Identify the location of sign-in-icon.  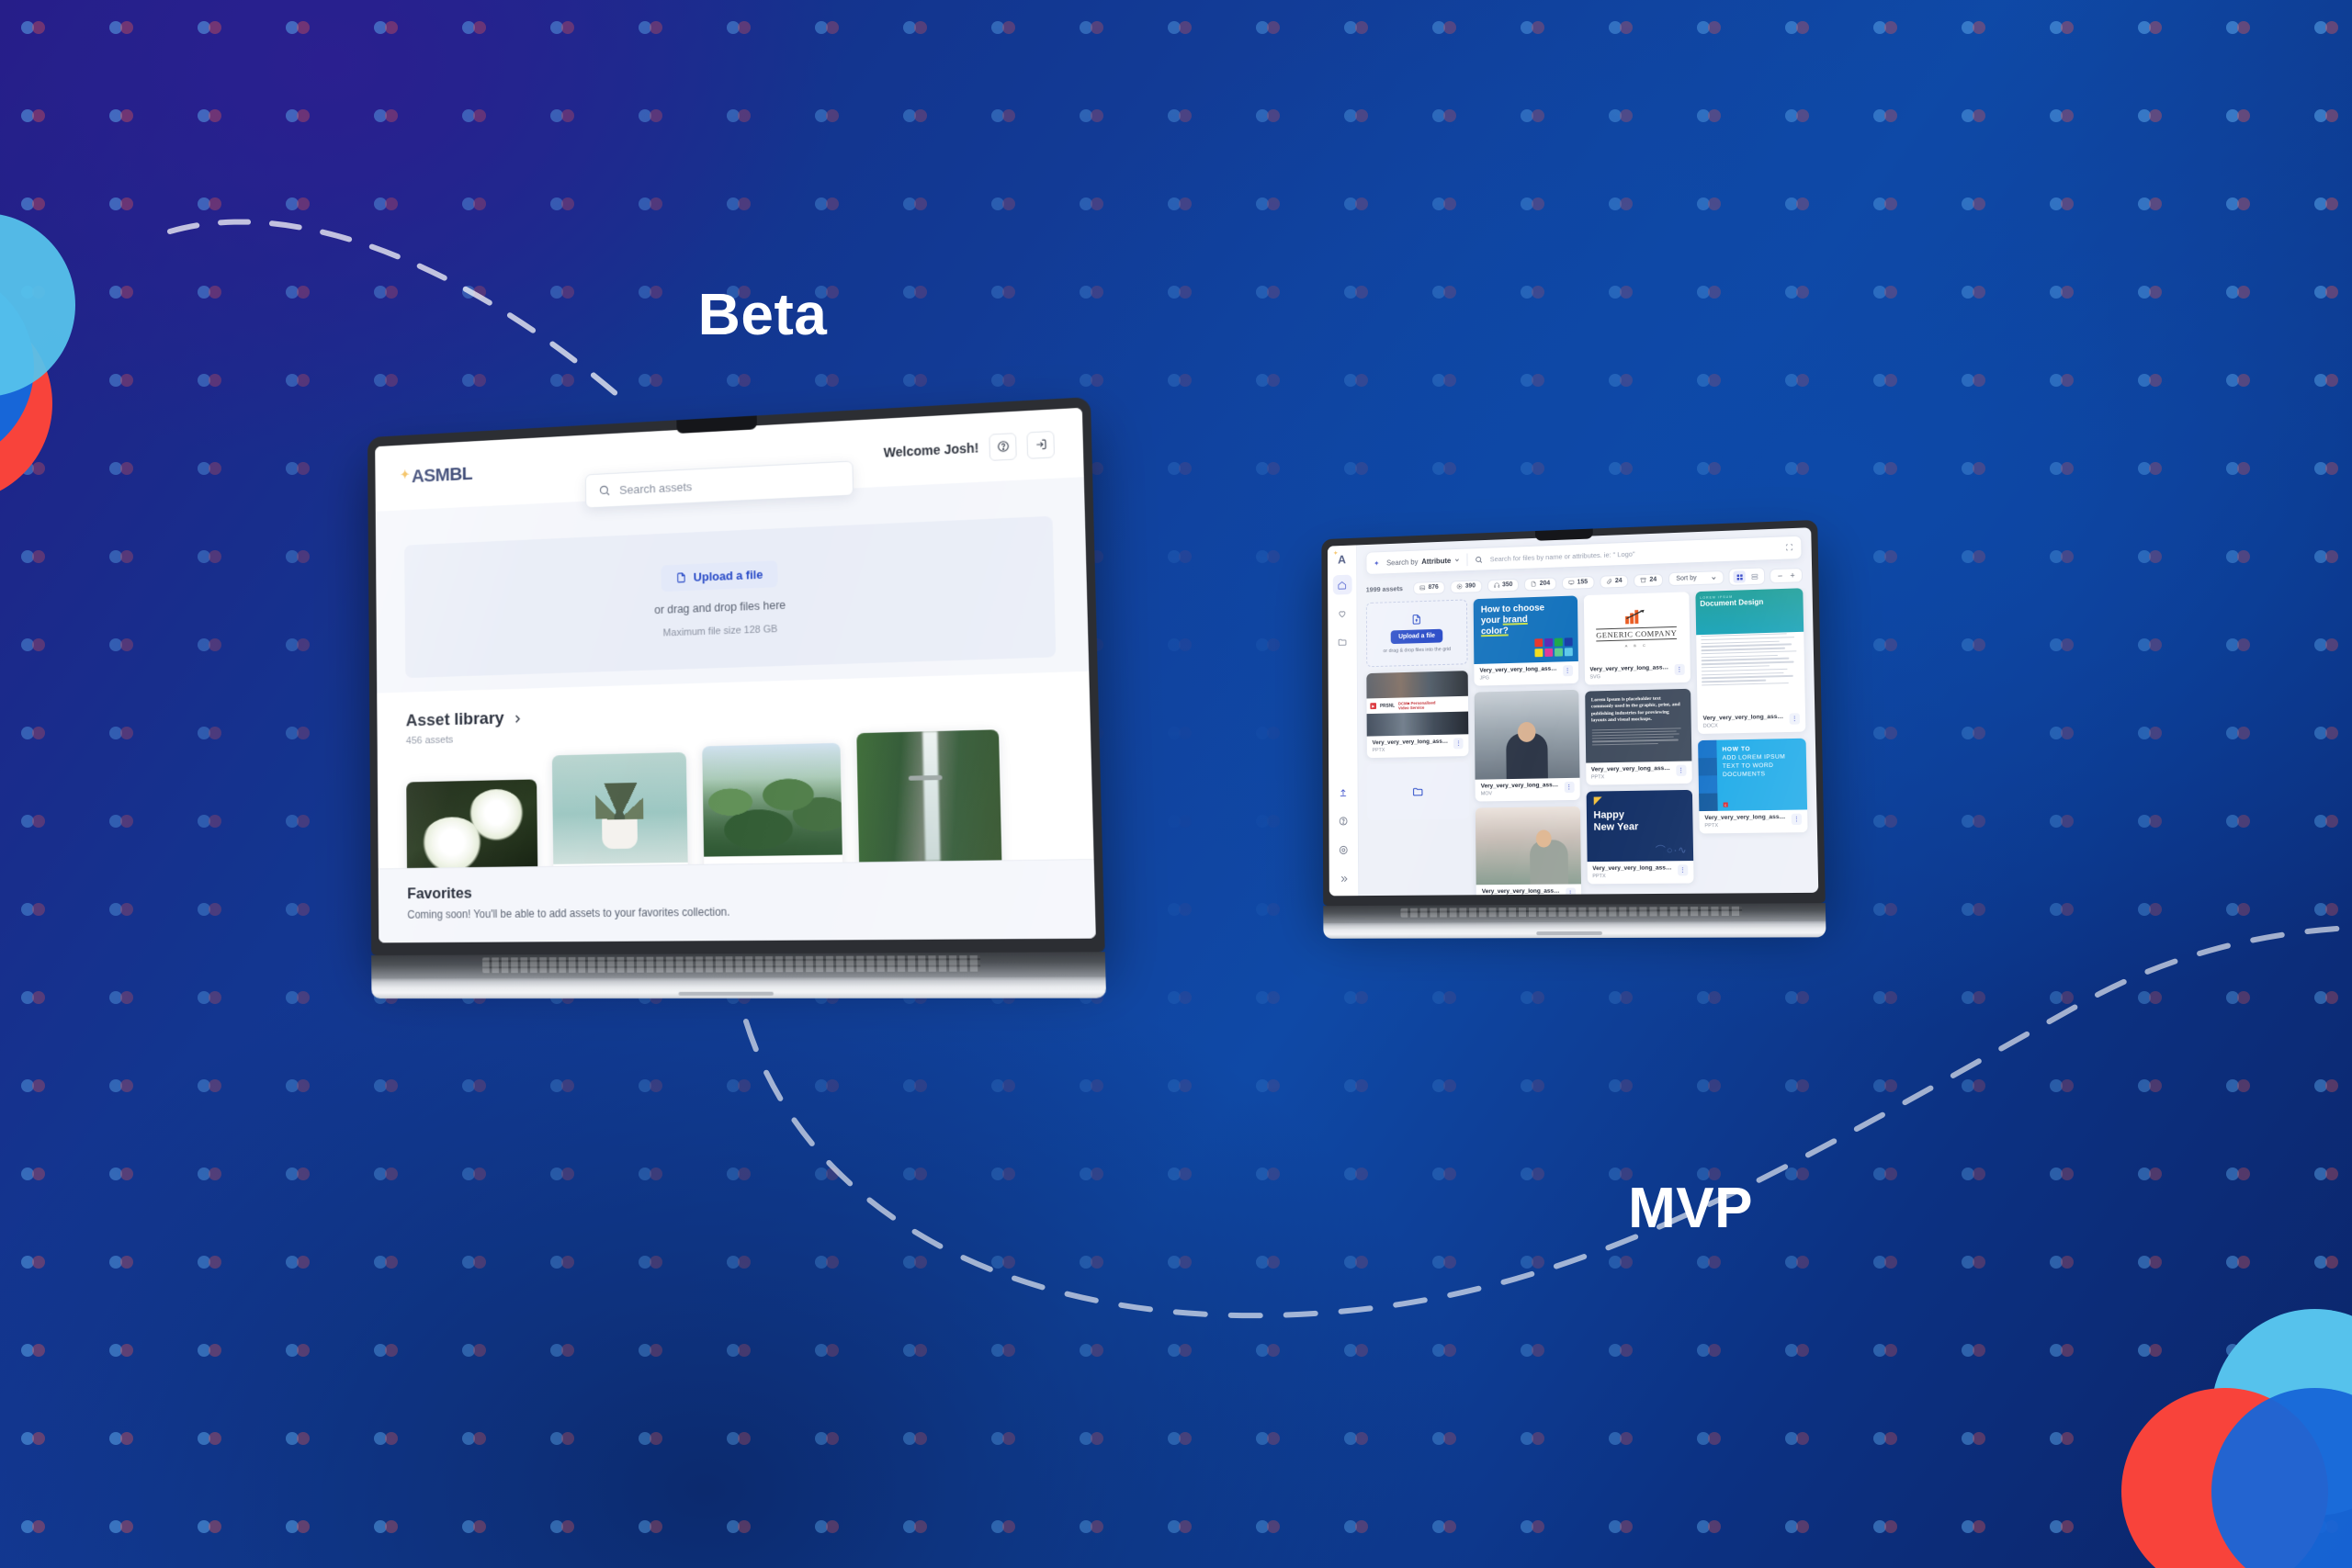
(1041, 445).